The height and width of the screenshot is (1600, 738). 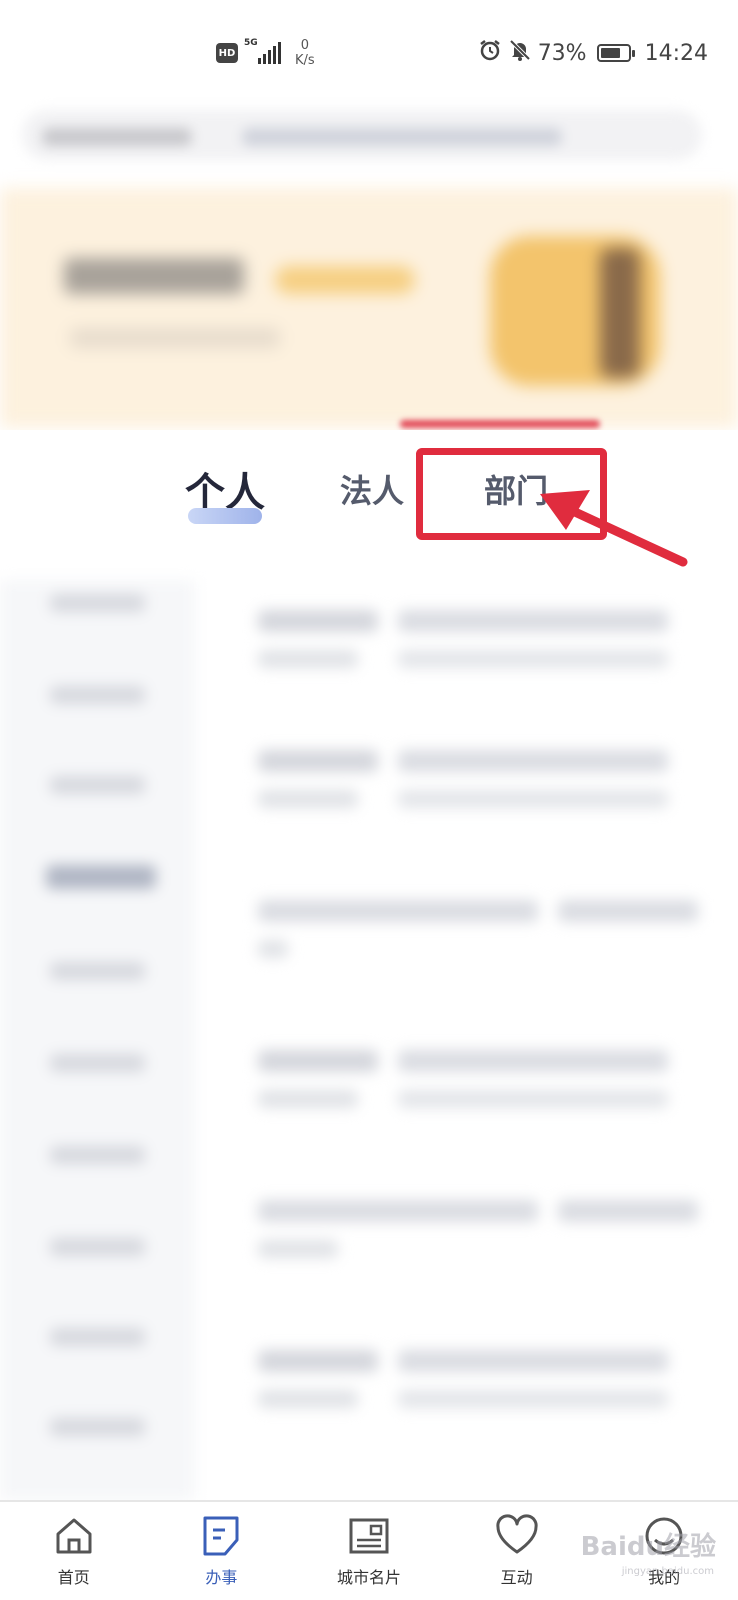 I want to click on search-bar, so click(x=362, y=135).